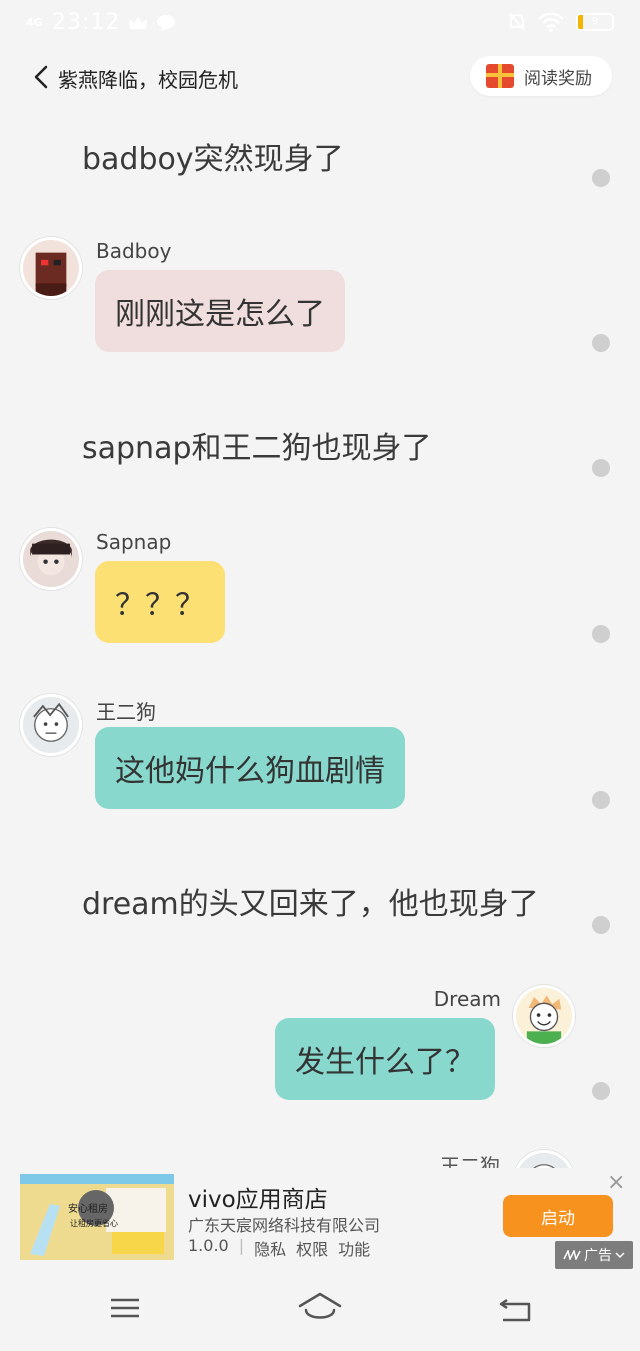  Describe the element at coordinates (620, 1255) in the screenshot. I see `chevron-down-icon` at that location.